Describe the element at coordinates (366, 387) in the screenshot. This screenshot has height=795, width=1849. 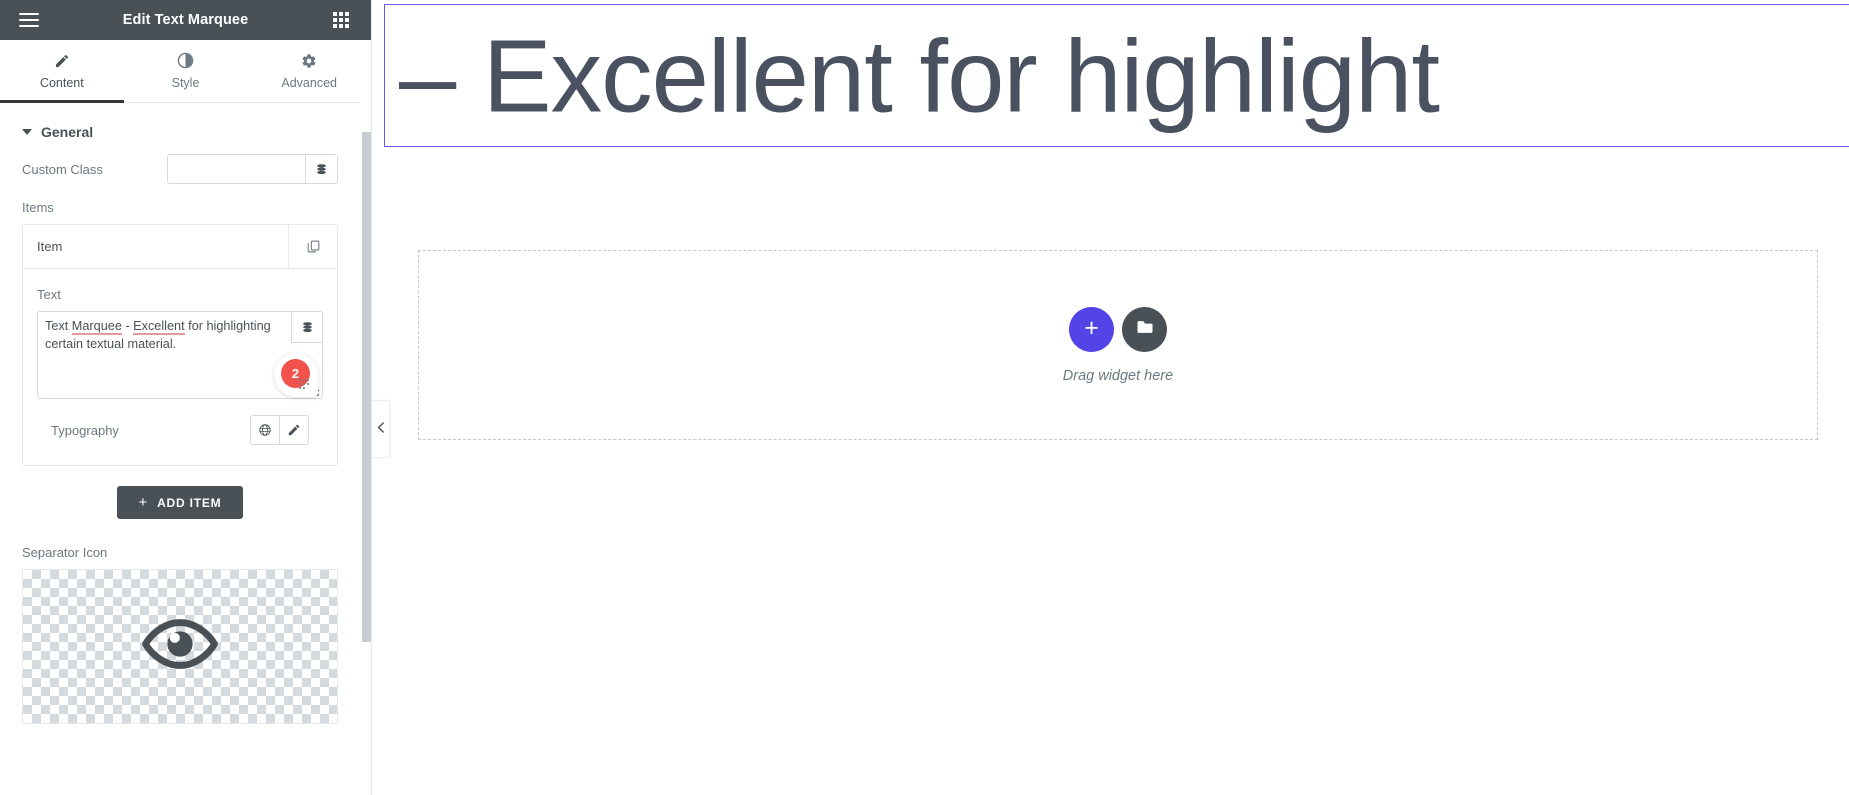
I see `panel-scrollbar-thumb` at that location.